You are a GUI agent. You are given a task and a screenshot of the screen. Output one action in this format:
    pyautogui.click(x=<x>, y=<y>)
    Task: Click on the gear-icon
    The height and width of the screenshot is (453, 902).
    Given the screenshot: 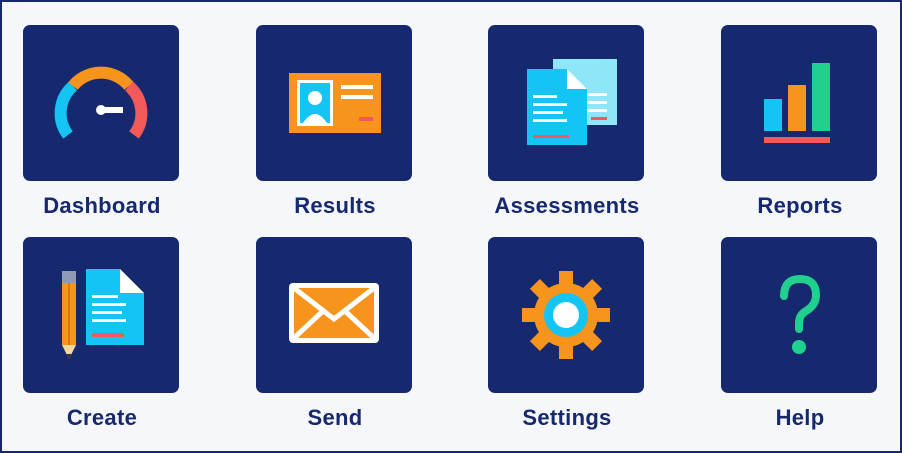 What is the action you would take?
    pyautogui.click(x=566, y=315)
    